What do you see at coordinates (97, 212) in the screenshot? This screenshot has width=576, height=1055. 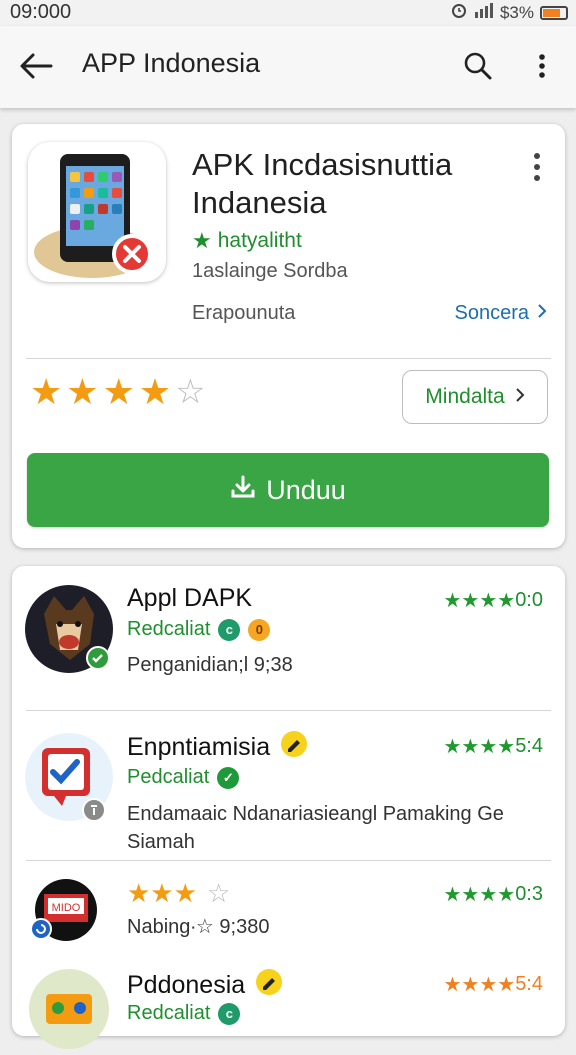 I see `app-icon` at bounding box center [97, 212].